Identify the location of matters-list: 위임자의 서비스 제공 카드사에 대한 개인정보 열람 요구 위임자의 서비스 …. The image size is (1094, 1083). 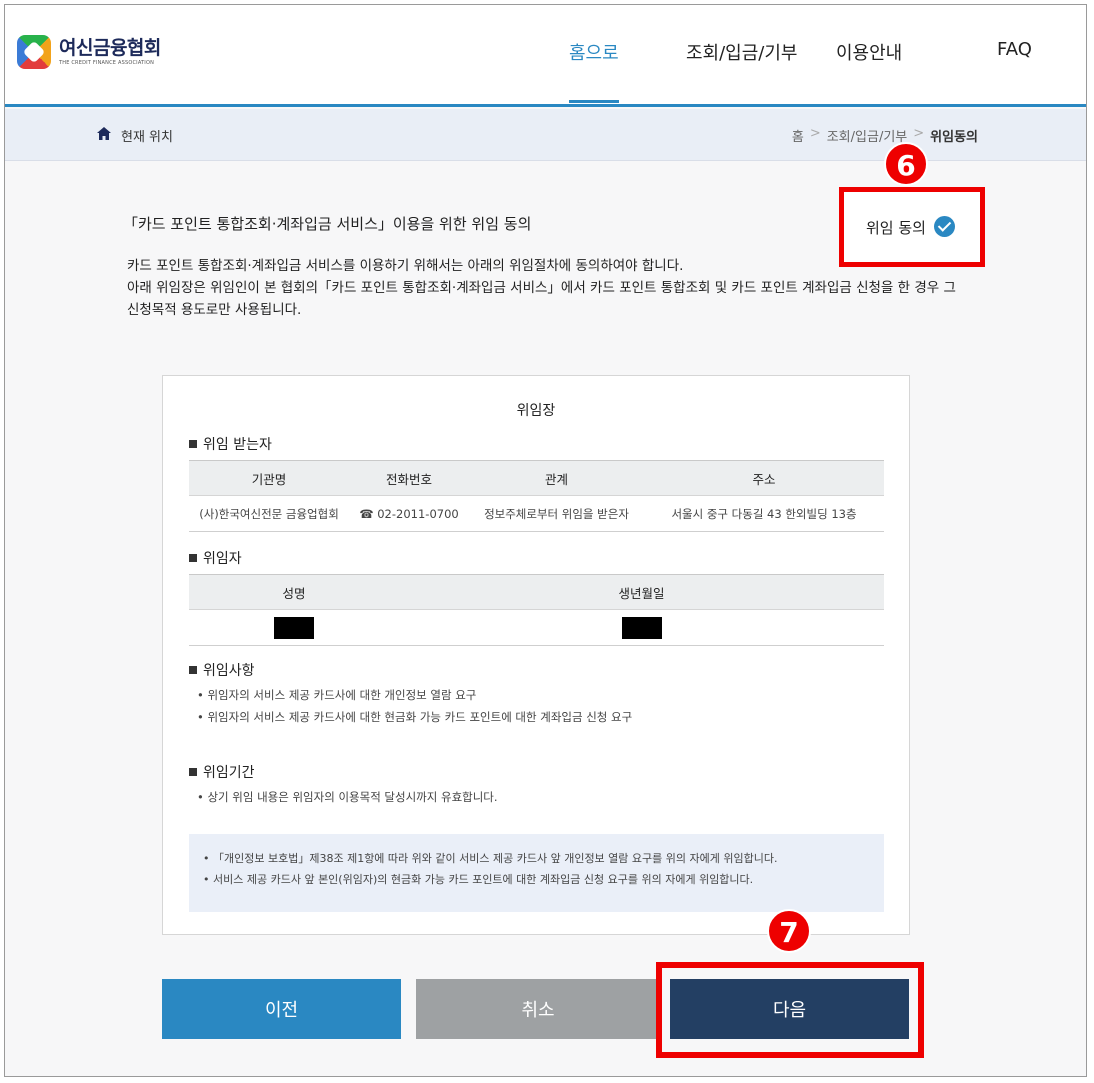
(414, 706).